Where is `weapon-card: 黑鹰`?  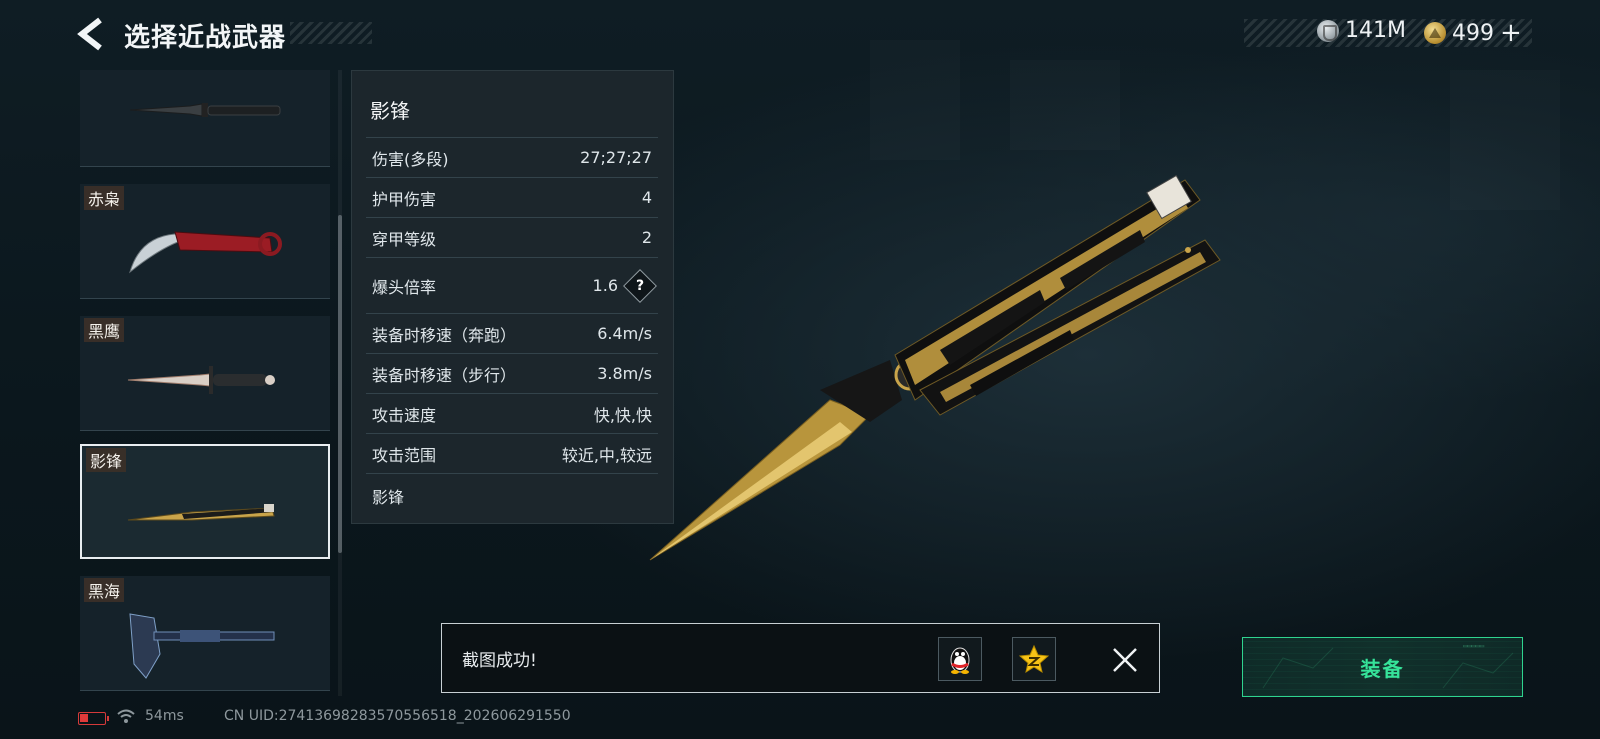 weapon-card: 黑鹰 is located at coordinates (205, 373).